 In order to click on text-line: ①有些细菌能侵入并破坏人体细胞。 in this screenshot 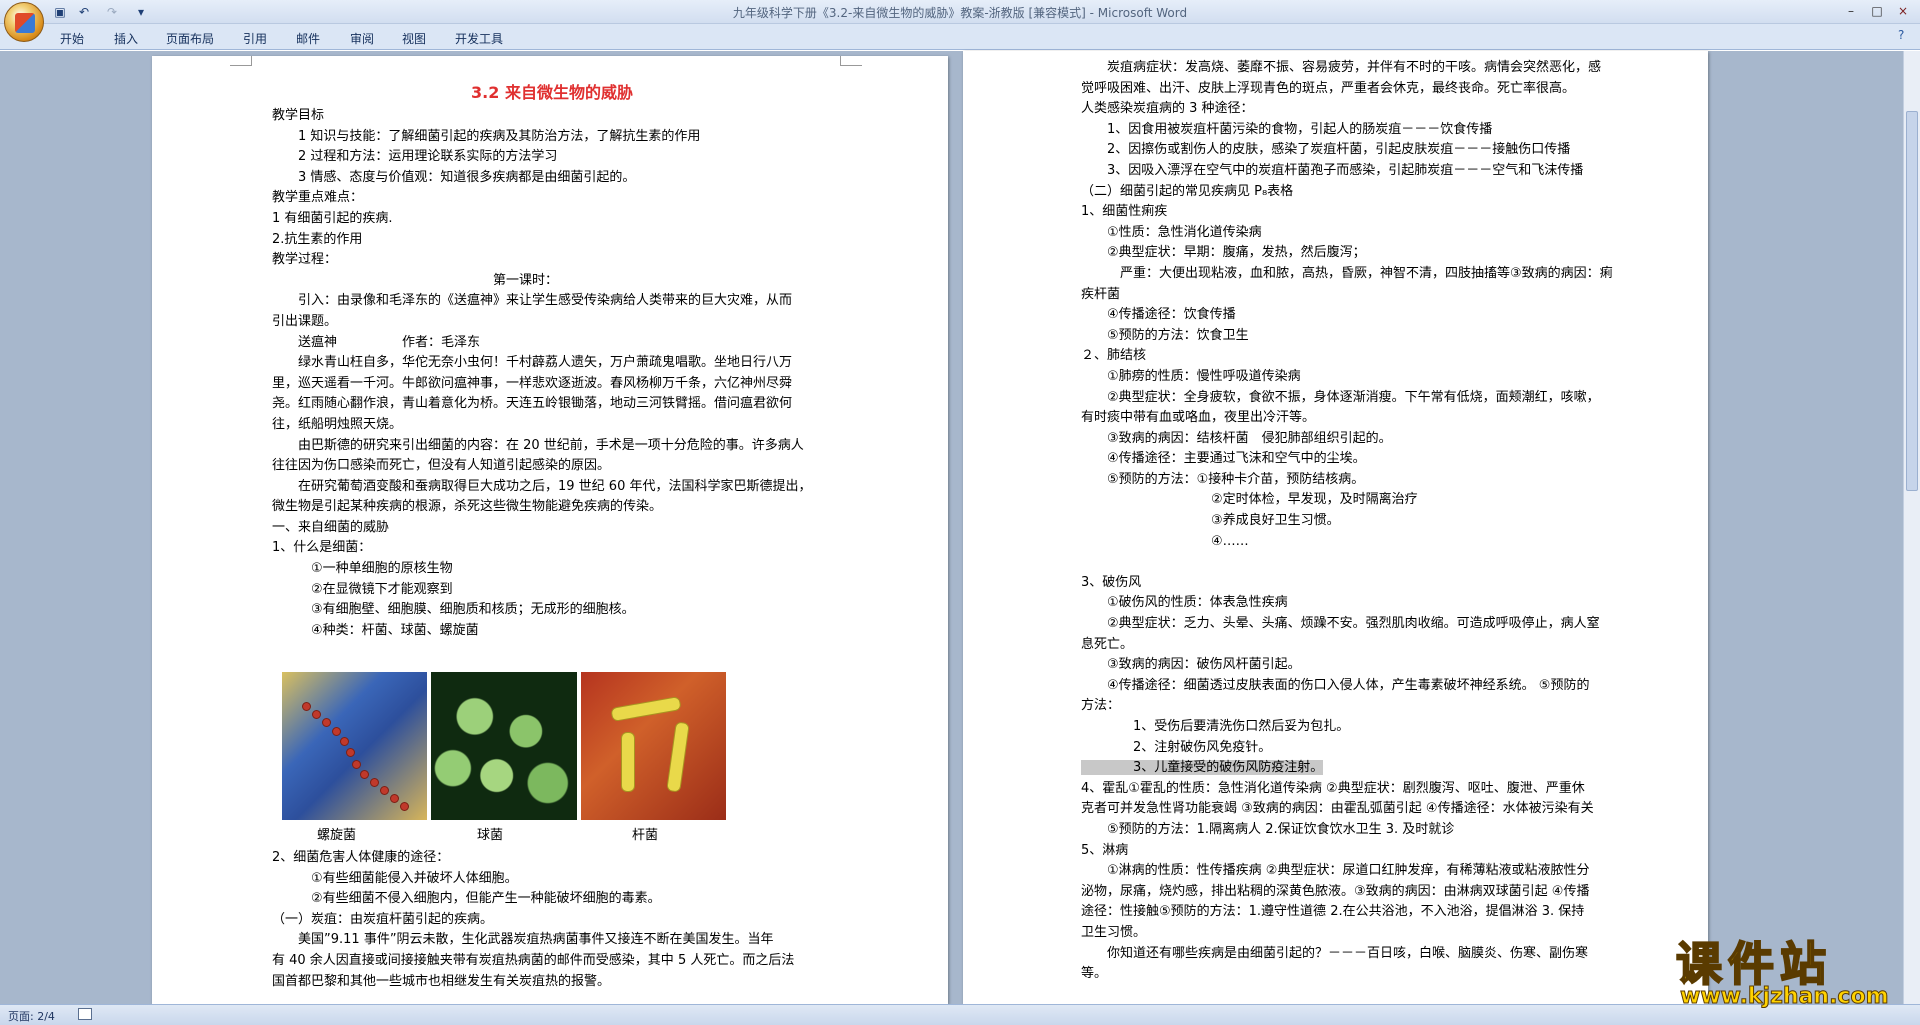, I will do `click(395, 878)`.